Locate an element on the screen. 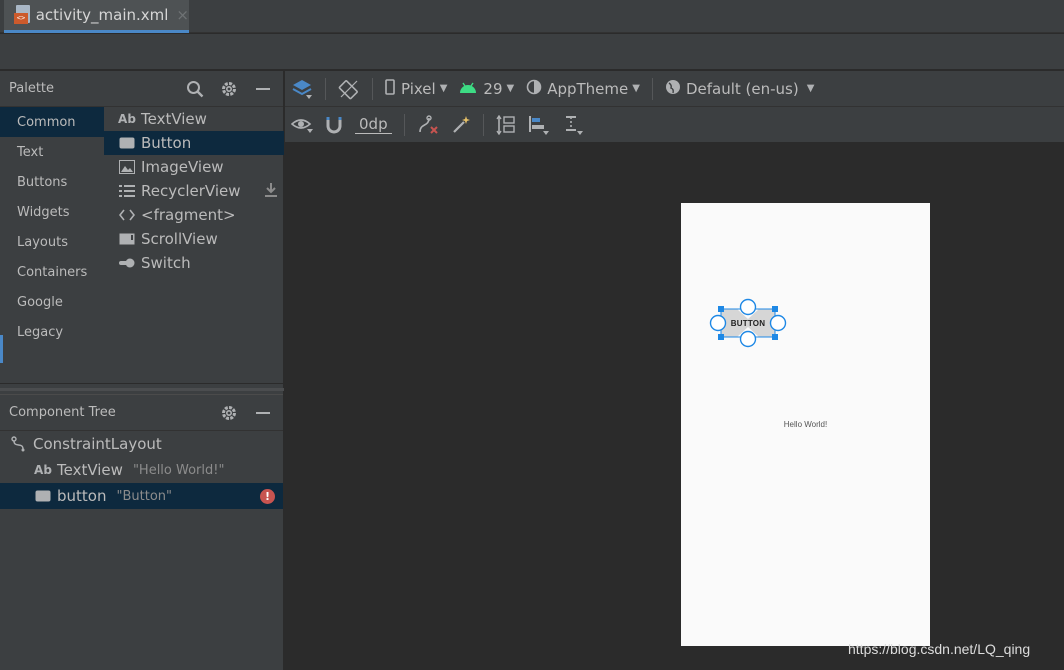 This screenshot has height=670, width=1064. category-containers: Containers is located at coordinates (52, 272).